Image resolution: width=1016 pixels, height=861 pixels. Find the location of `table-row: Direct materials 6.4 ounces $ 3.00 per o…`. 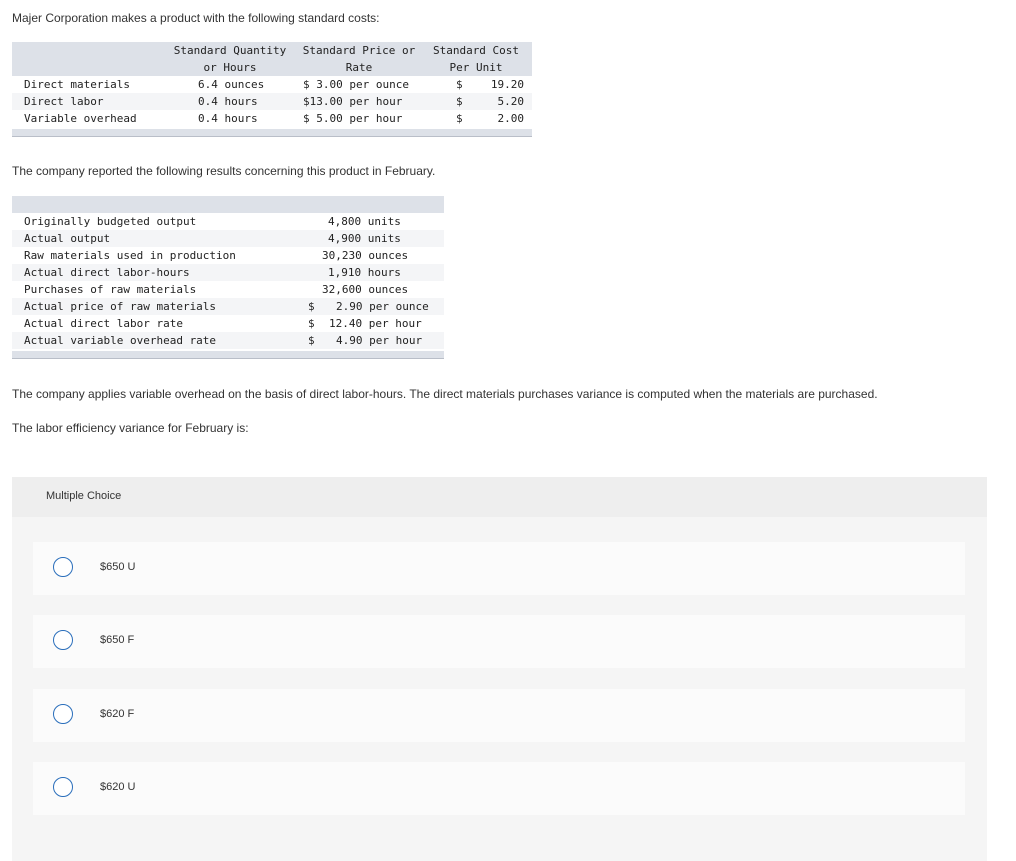

table-row: Direct materials 6.4 ounces $ 3.00 per o… is located at coordinates (272, 84).